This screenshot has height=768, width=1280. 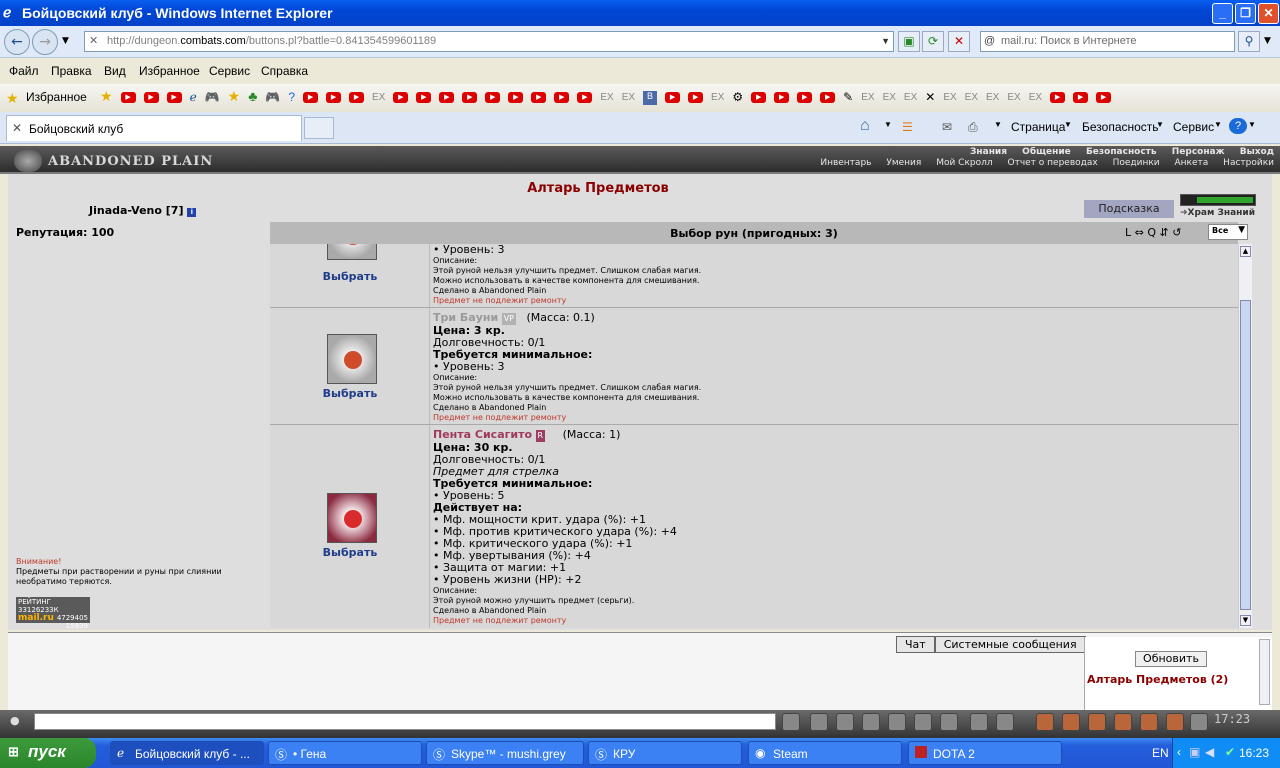 What do you see at coordinates (1222, 13) in the screenshot?
I see `minimize-button: _` at bounding box center [1222, 13].